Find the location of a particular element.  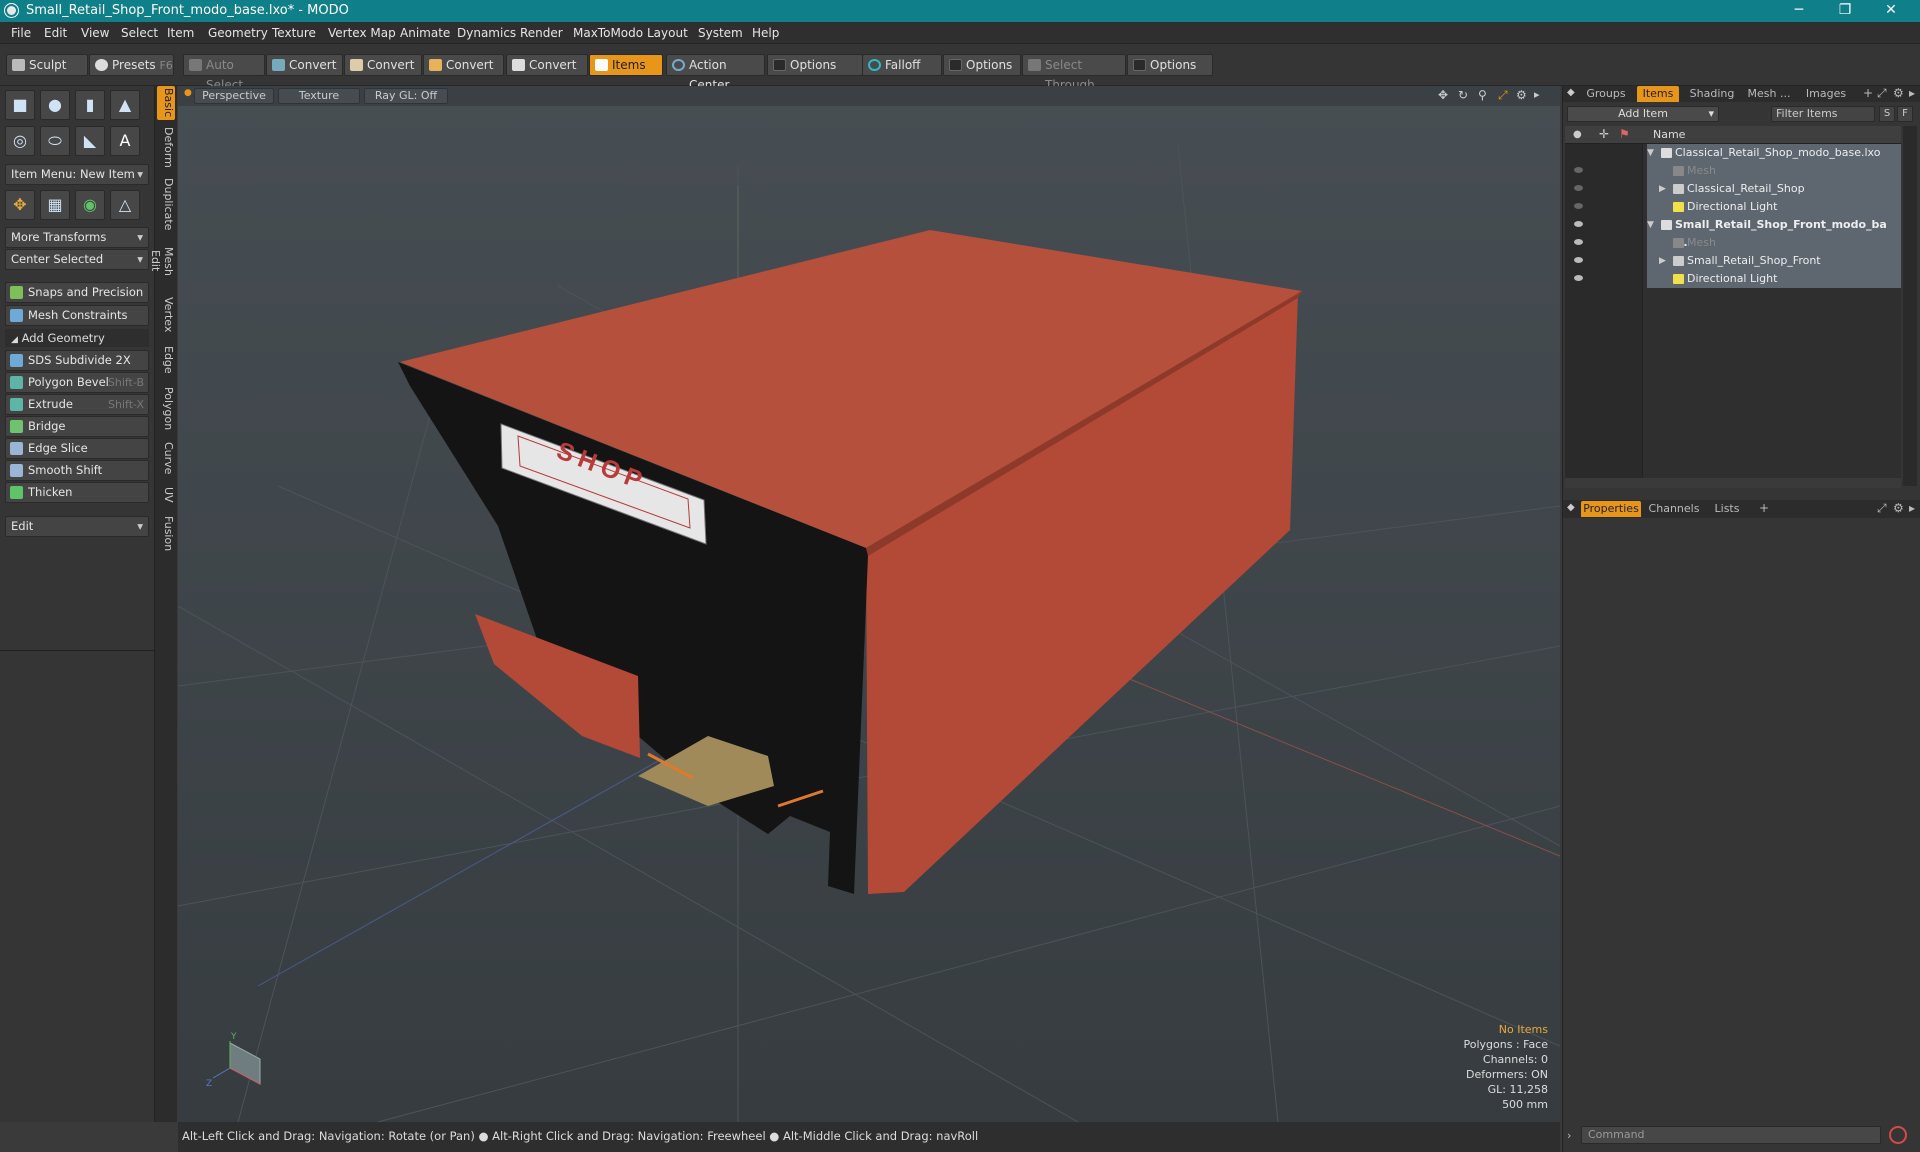

menu-dynamics: Dynamics is located at coordinates (486, 33).